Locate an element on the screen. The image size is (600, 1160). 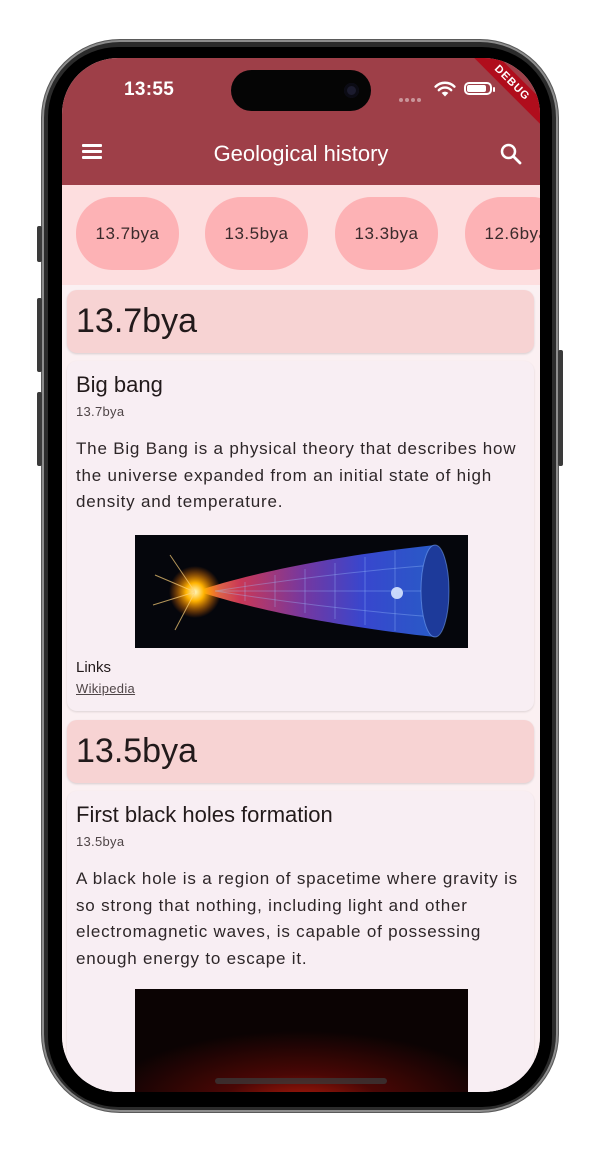
black-hole-image is located at coordinates (301, 1040).